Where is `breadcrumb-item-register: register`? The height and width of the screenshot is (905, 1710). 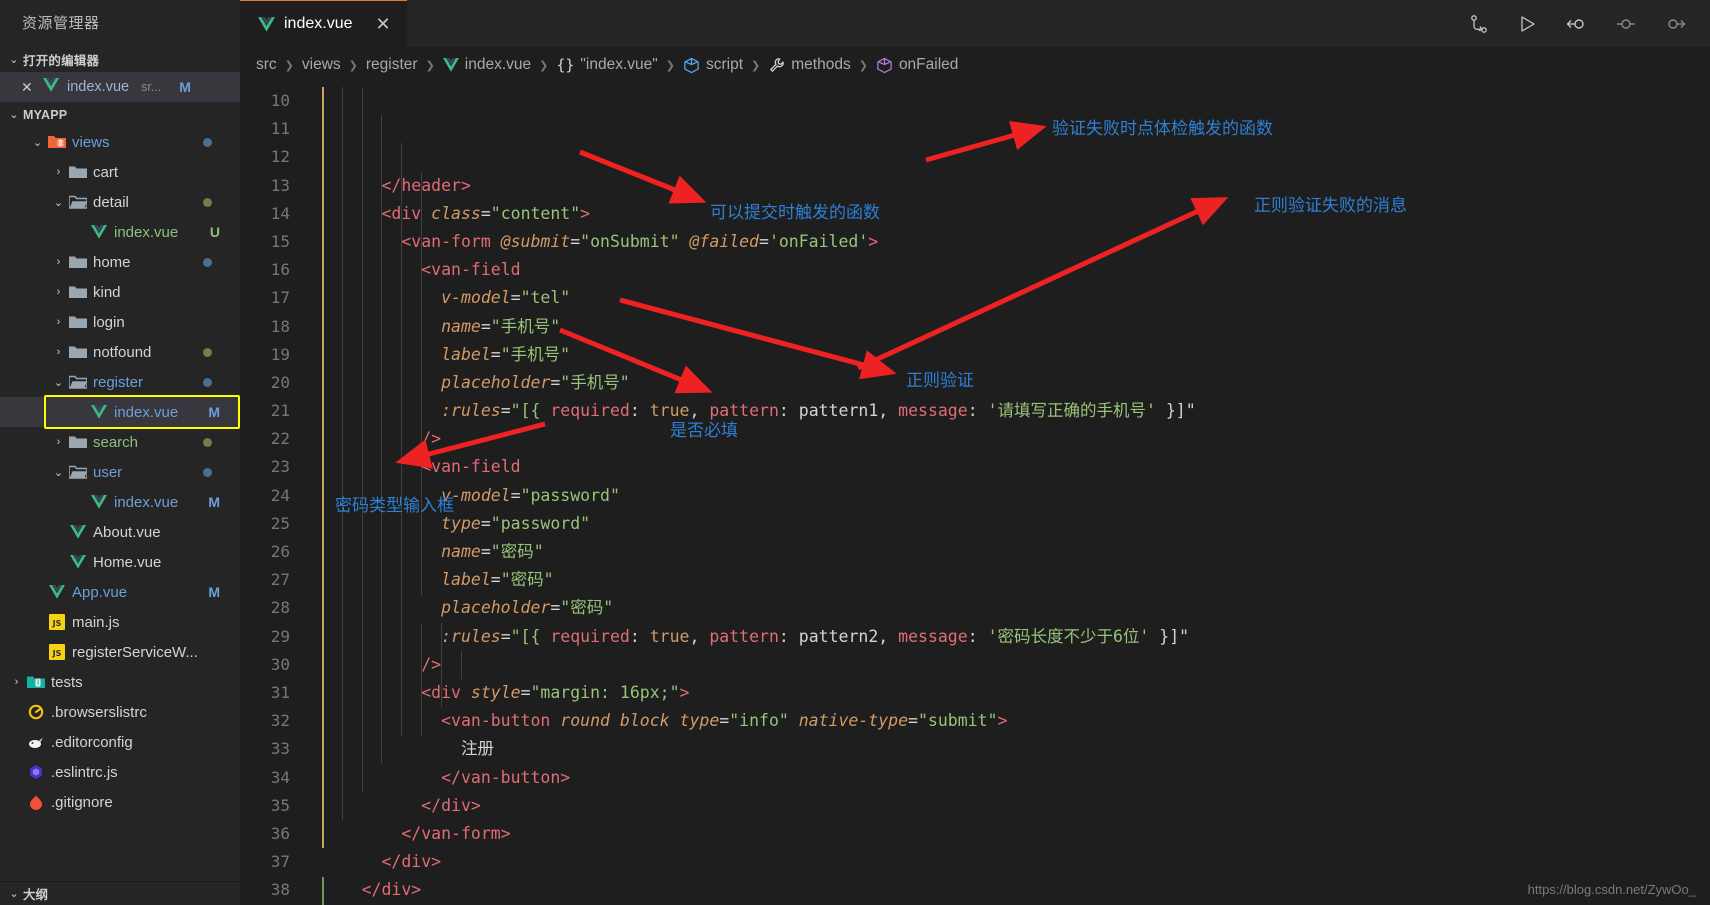
breadcrumb-item-register: register is located at coordinates (392, 65).